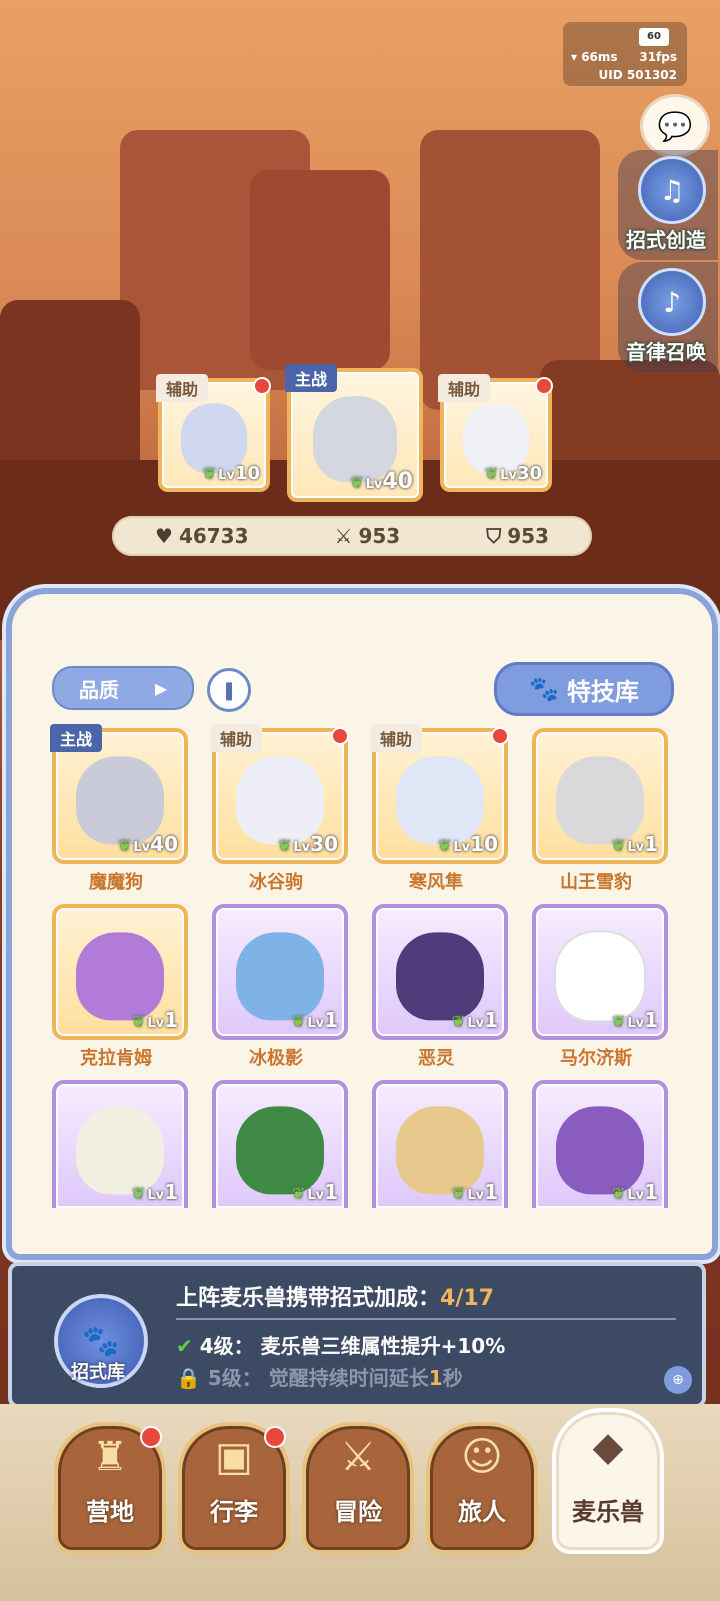 This screenshot has height=1601, width=720. I want to click on nav-label: 营地, so click(110, 1512).